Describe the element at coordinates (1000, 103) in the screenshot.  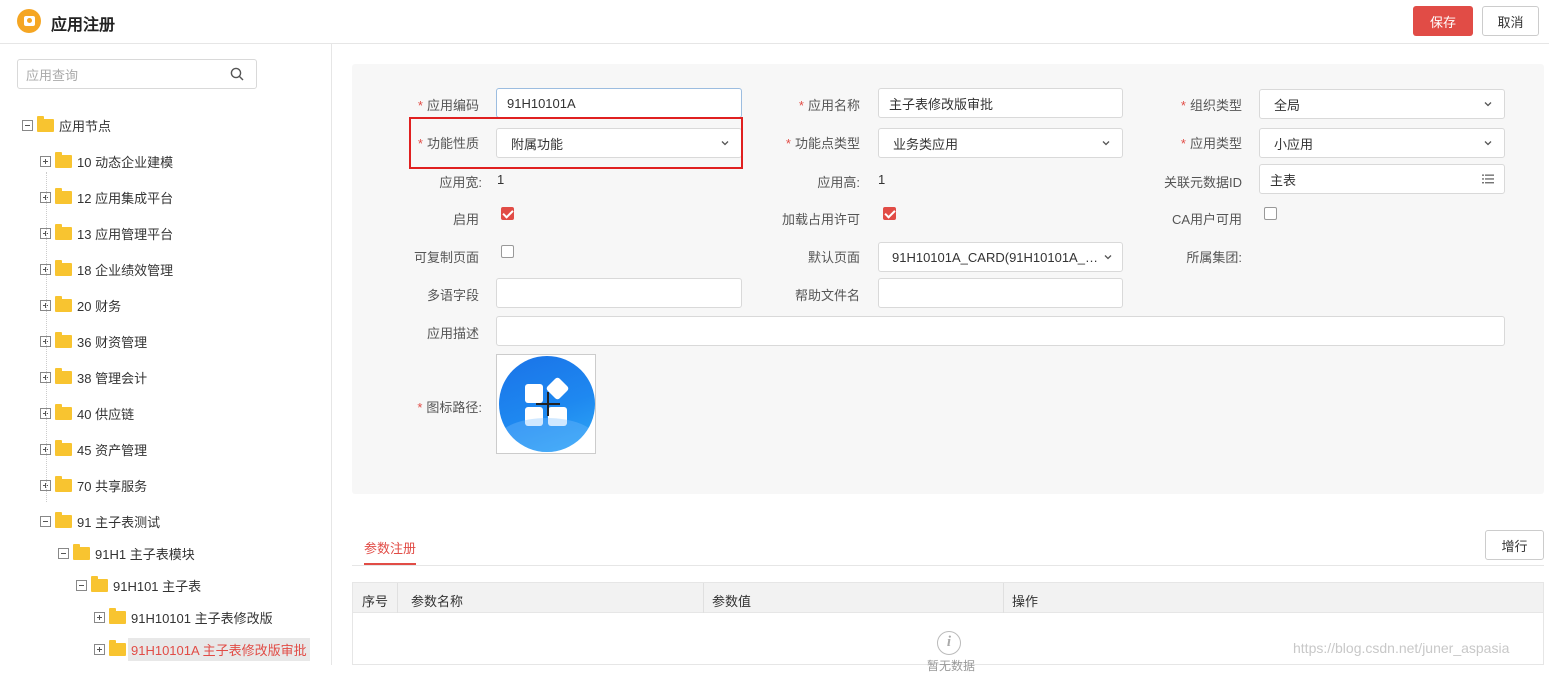
I see `app-name-input: 主子表修改版审批` at that location.